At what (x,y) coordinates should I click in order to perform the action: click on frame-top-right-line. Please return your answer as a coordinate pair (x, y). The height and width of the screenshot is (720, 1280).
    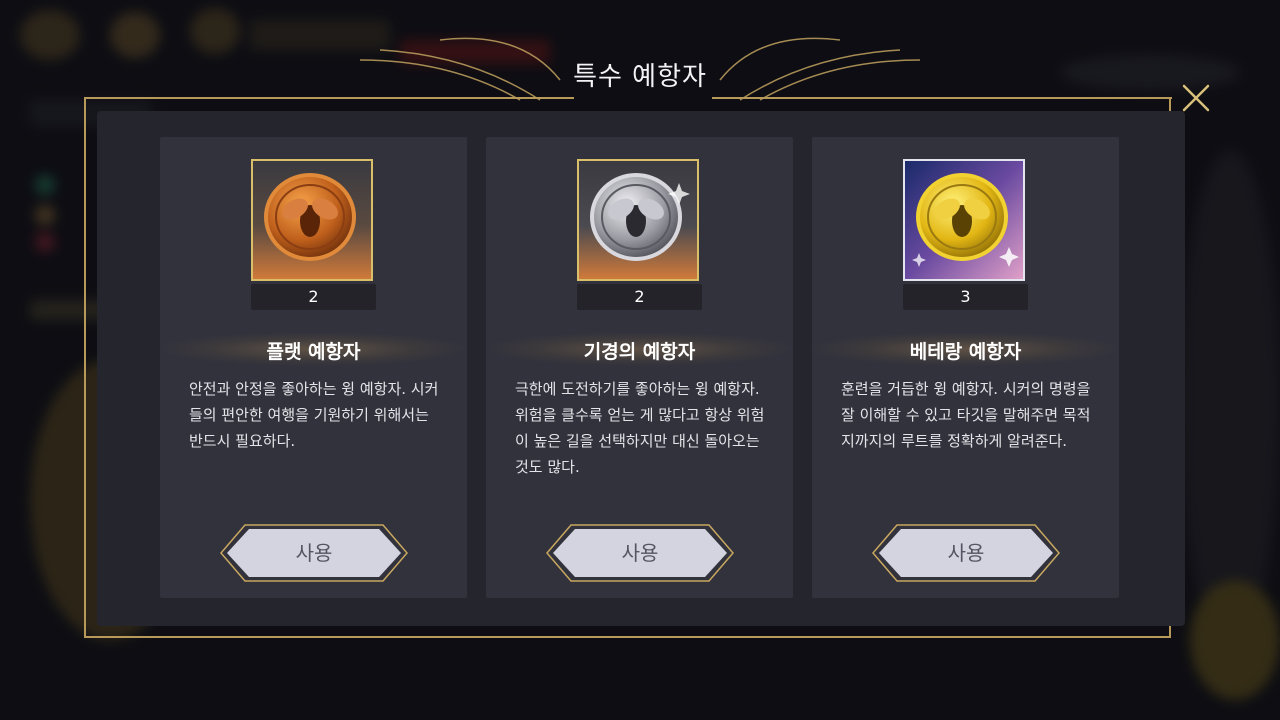
    Looking at the image, I should click on (942, 98).